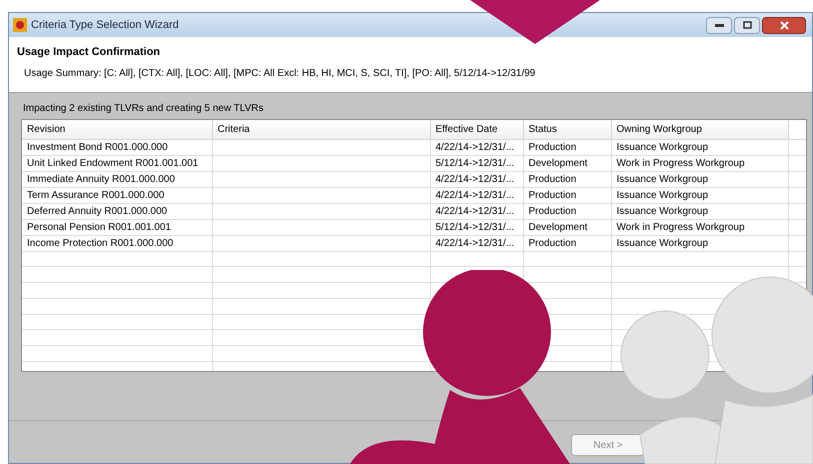 The width and height of the screenshot is (813, 464). What do you see at coordinates (699, 129) in the screenshot?
I see `column-header: Owning Workgroup` at bounding box center [699, 129].